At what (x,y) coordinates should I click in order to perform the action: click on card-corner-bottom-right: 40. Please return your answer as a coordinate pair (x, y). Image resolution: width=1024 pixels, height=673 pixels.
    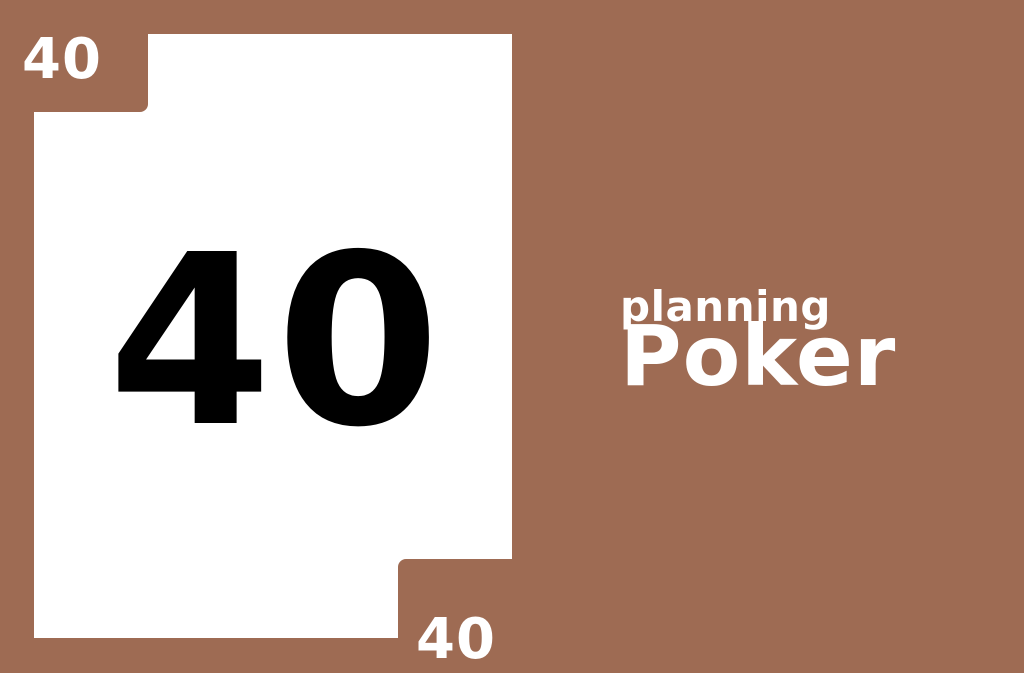
    Looking at the image, I should click on (472, 615).